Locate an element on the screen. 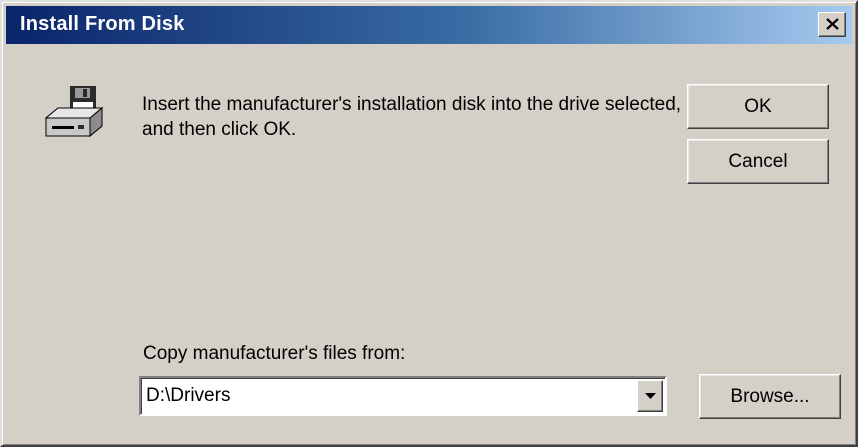 The height and width of the screenshot is (447, 858). copy-from-label: Copy manufacturer's files from: is located at coordinates (274, 353).